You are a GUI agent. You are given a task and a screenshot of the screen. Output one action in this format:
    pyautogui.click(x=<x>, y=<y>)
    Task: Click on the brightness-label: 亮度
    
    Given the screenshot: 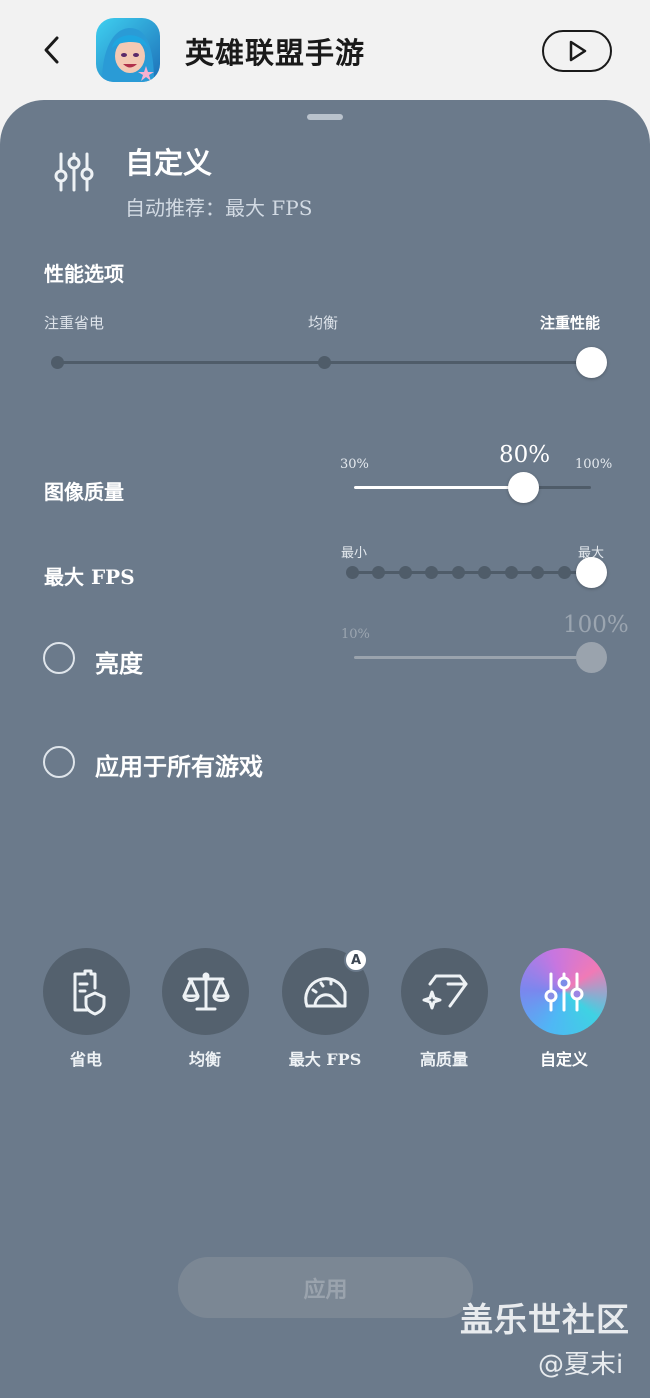 What is the action you would take?
    pyautogui.click(x=119, y=663)
    